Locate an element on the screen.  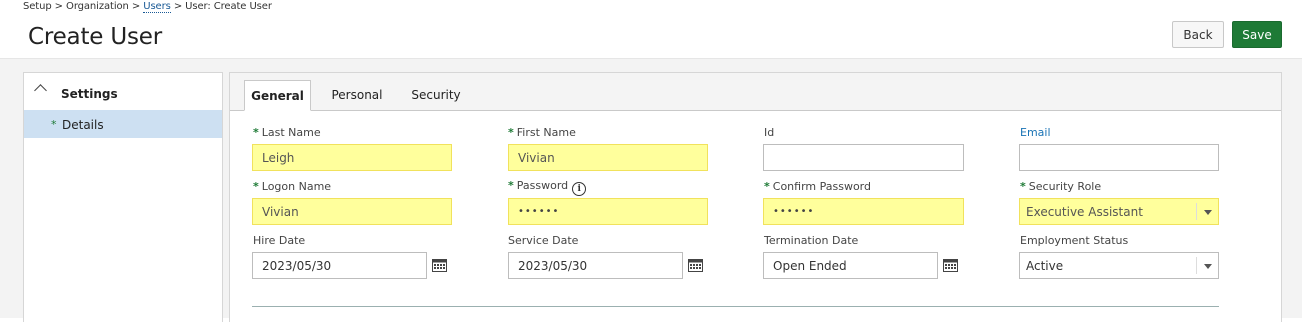
tab-general: General is located at coordinates (277, 95).